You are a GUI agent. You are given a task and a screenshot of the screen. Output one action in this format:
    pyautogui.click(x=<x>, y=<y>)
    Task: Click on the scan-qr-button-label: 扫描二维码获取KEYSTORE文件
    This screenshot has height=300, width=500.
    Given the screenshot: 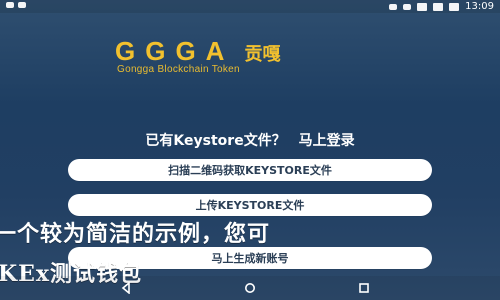 What is the action you would take?
    pyautogui.click(x=250, y=170)
    